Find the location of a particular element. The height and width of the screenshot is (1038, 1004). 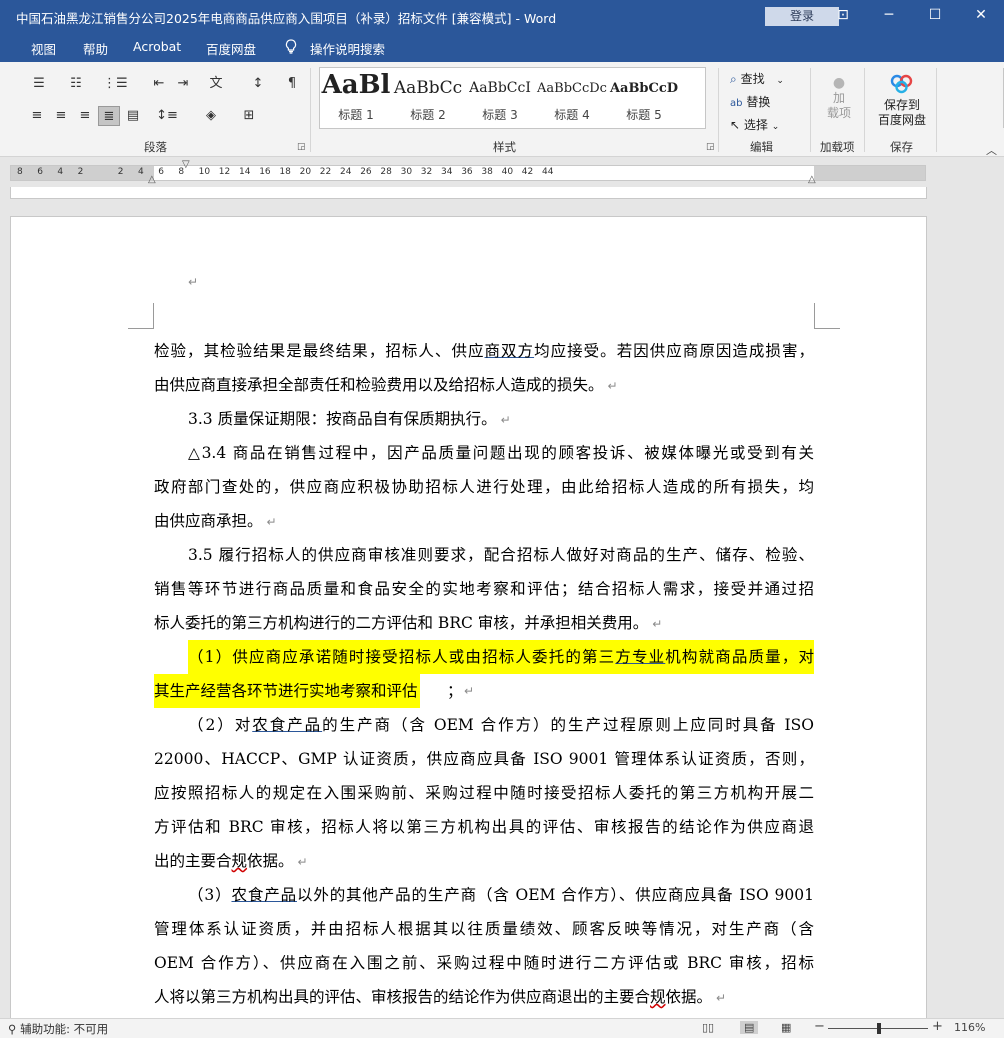

text-run: 政府部门查处的，供应商应积极协助招标人进行处理，由此给招标人造成的所有损失，均 is located at coordinates (484, 487).